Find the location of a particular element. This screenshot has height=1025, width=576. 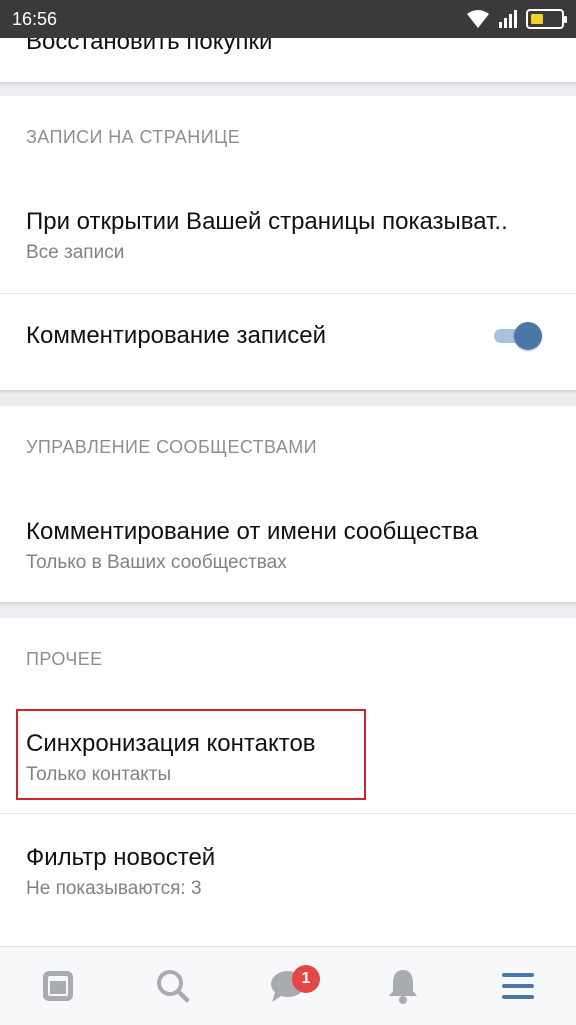

menu-icon is located at coordinates (517, 986).